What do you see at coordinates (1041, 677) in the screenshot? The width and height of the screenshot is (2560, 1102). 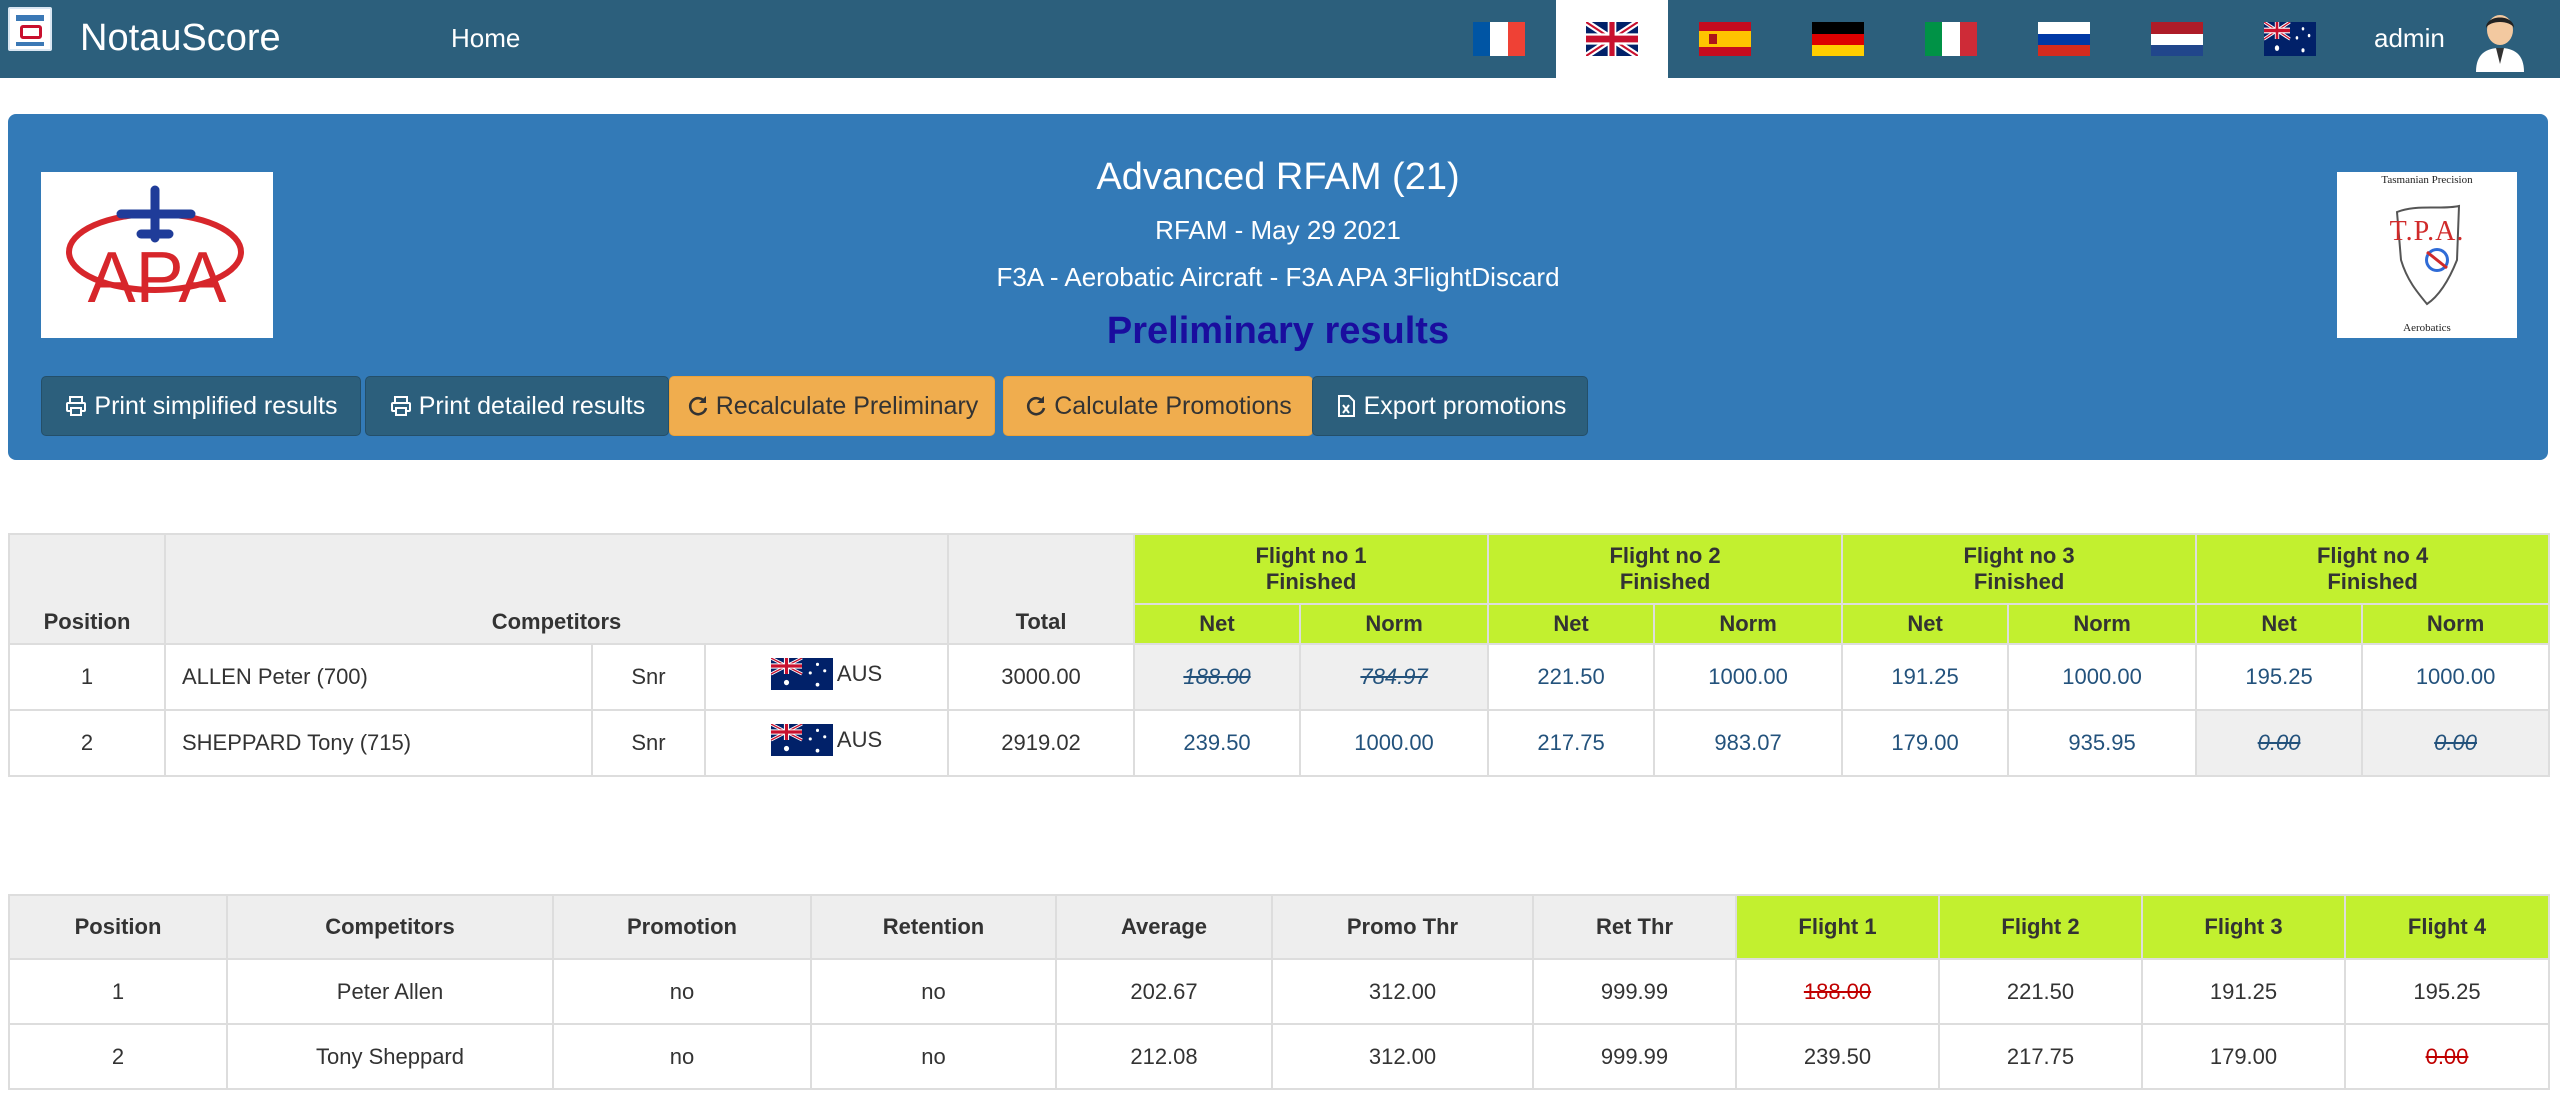 I see `row-total: 3000.00` at bounding box center [1041, 677].